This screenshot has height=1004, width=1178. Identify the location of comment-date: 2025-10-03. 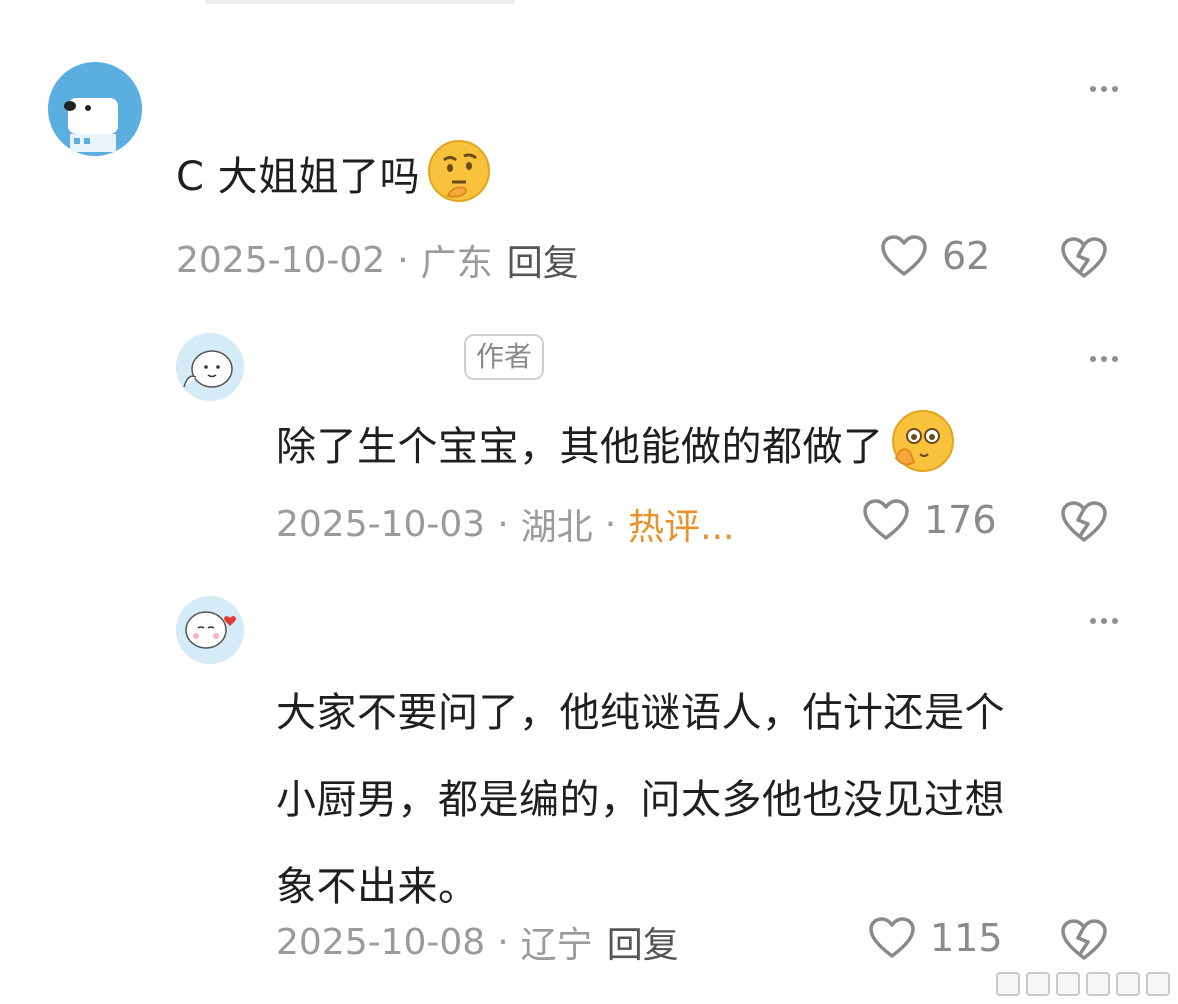
(381, 524).